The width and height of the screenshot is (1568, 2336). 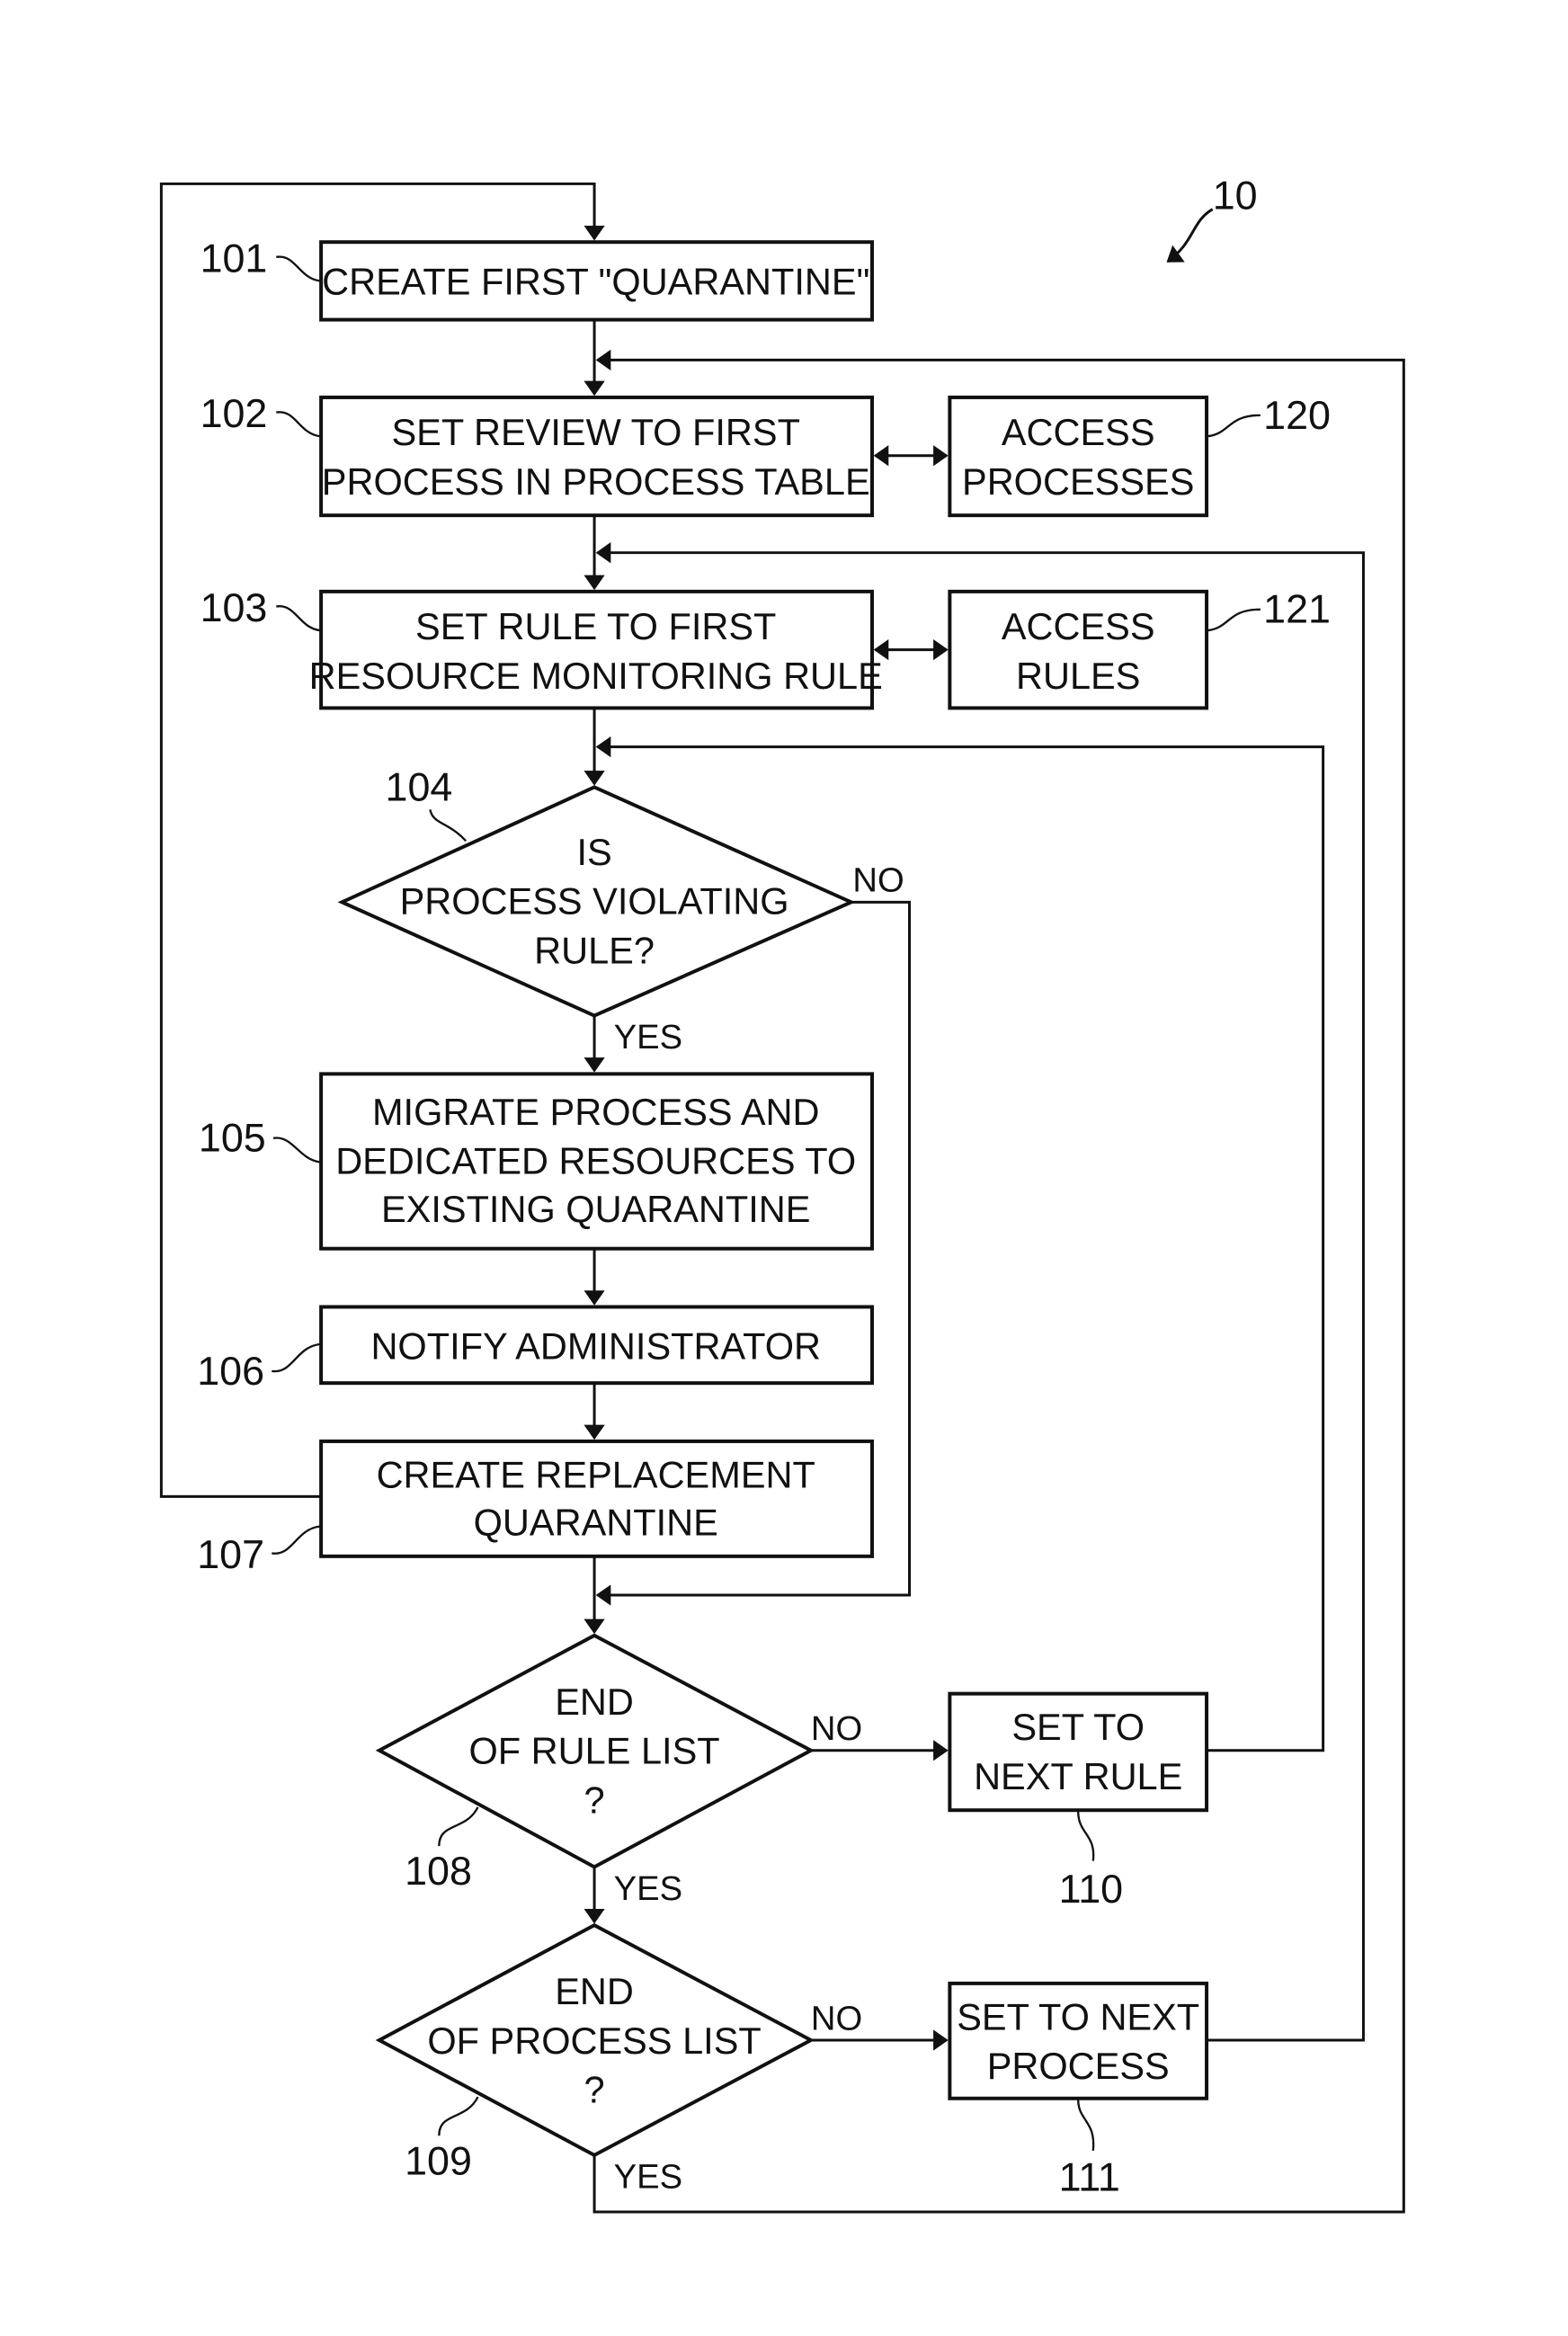 What do you see at coordinates (1297, 415) in the screenshot?
I see `ref-120: 120` at bounding box center [1297, 415].